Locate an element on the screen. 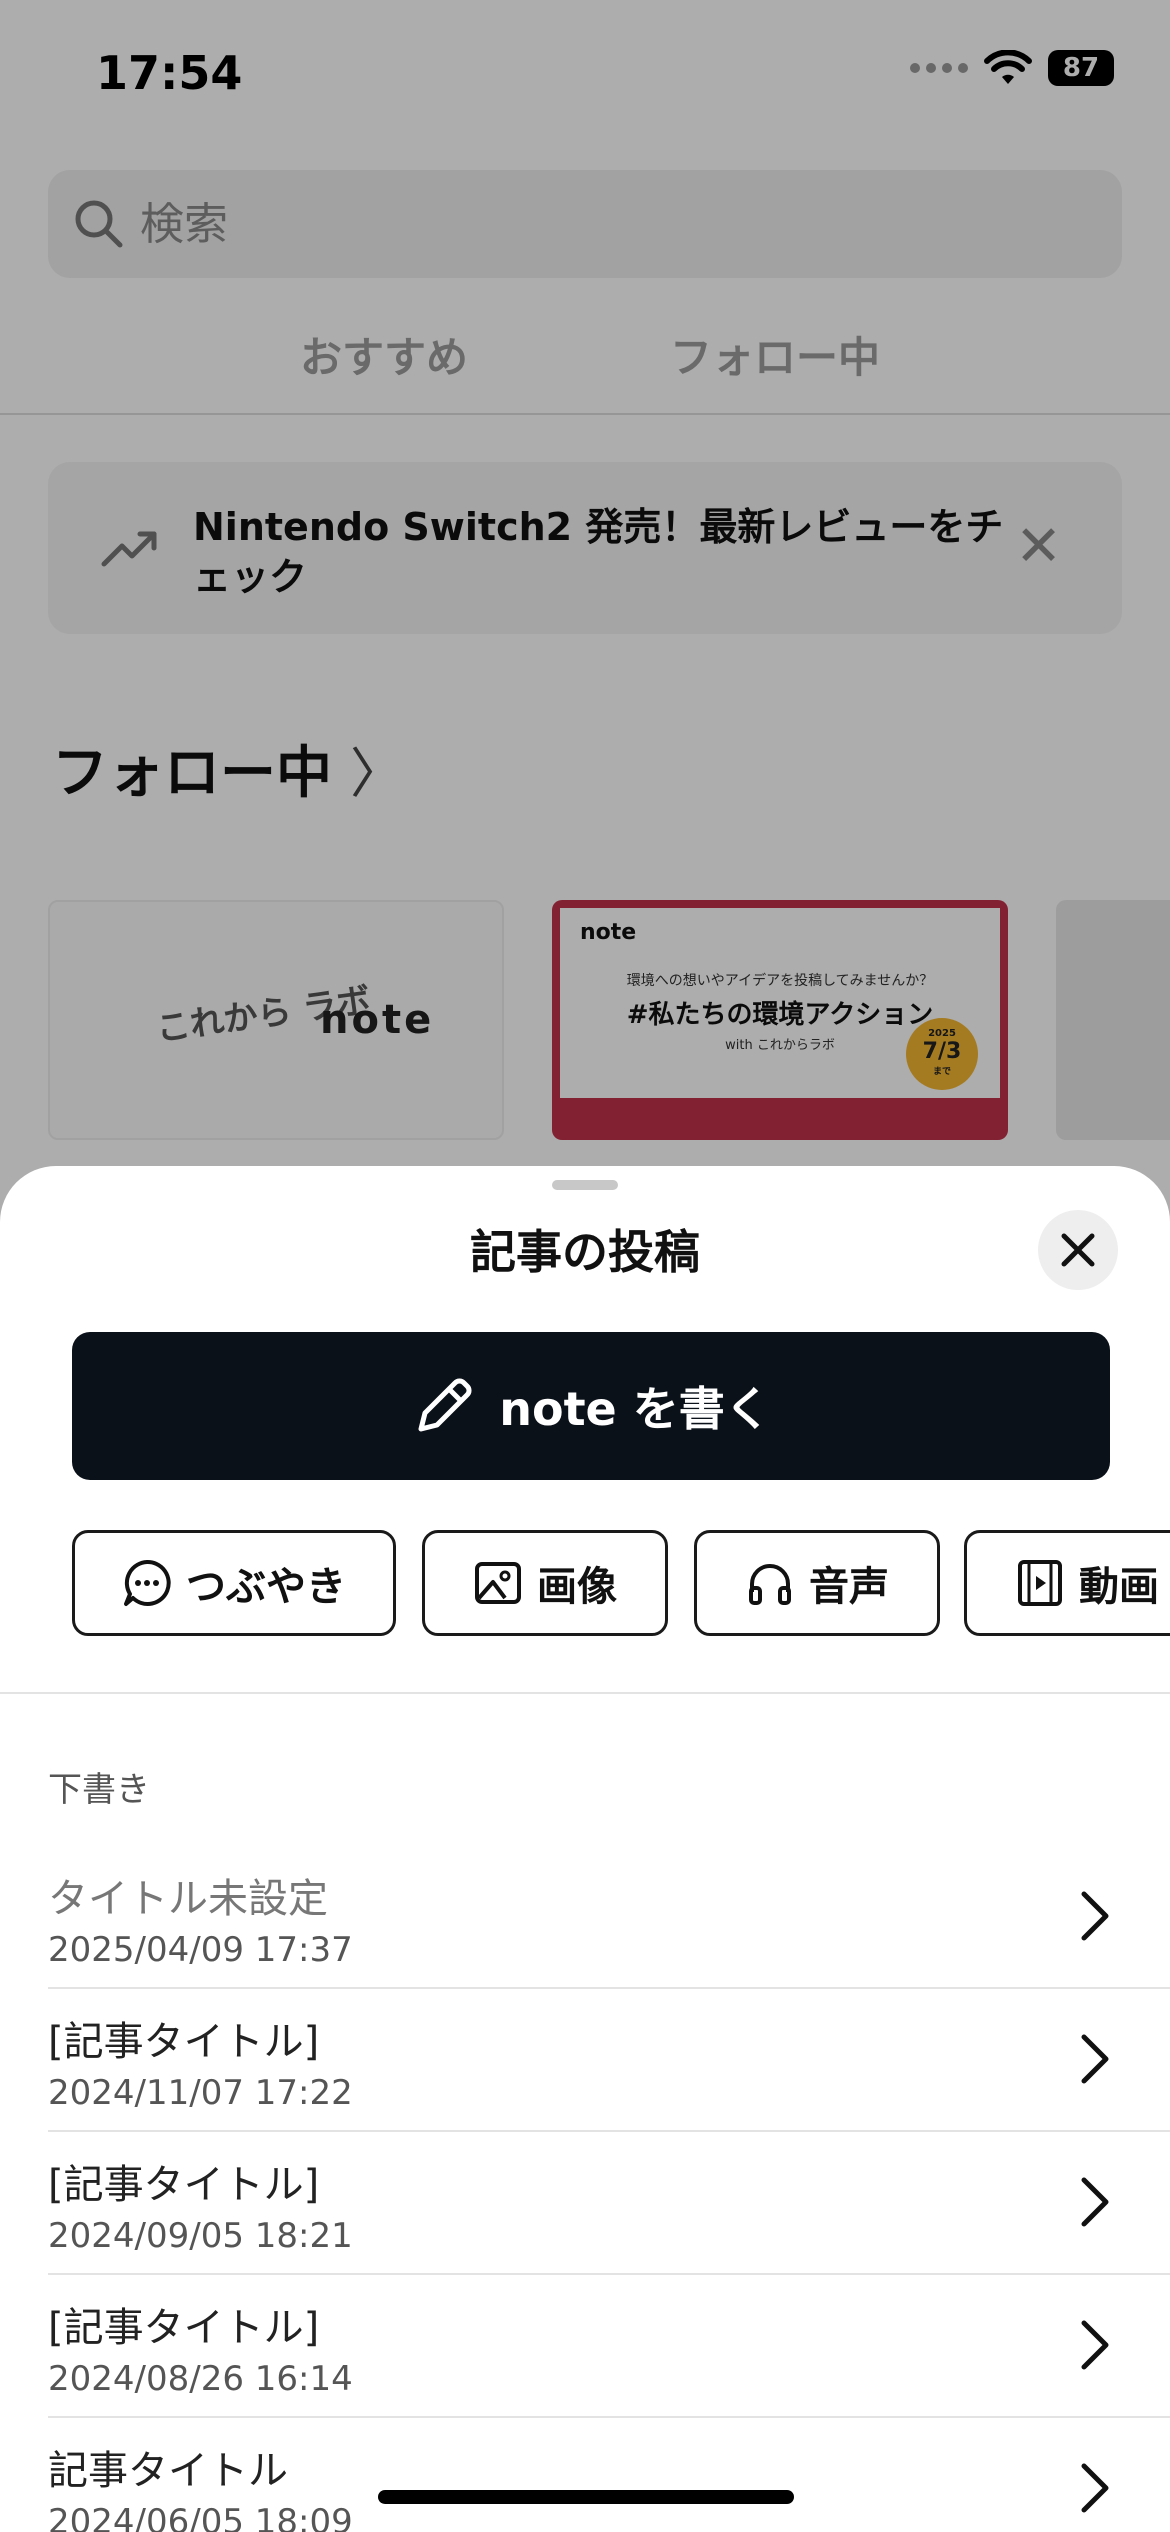 Image resolution: width=1170 pixels, height=2532 pixels. post-type-row: つぶやき 画像 音声 動画 is located at coordinates (621, 1584).